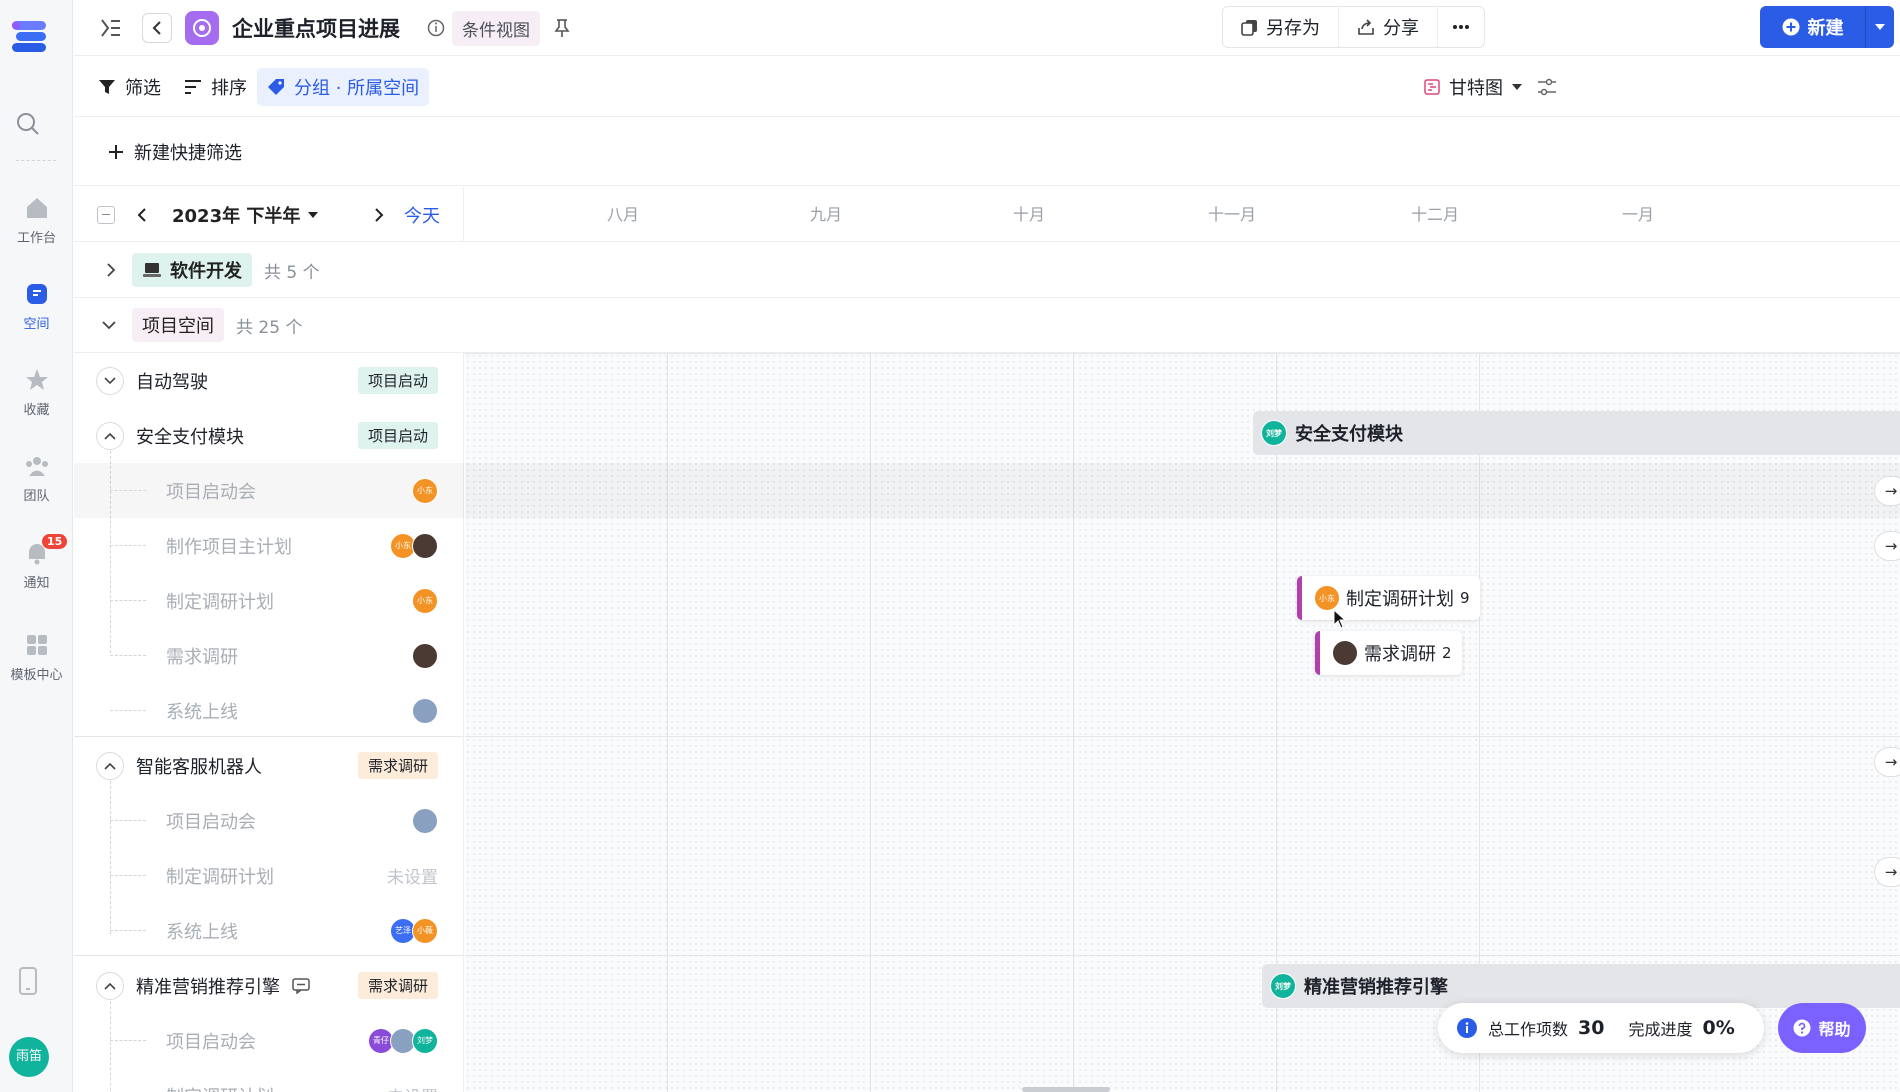 Image resolution: width=1900 pixels, height=1092 pixels. Describe the element at coordinates (269, 600) in the screenshot. I see `task-row: 制定调研计划 小东` at that location.